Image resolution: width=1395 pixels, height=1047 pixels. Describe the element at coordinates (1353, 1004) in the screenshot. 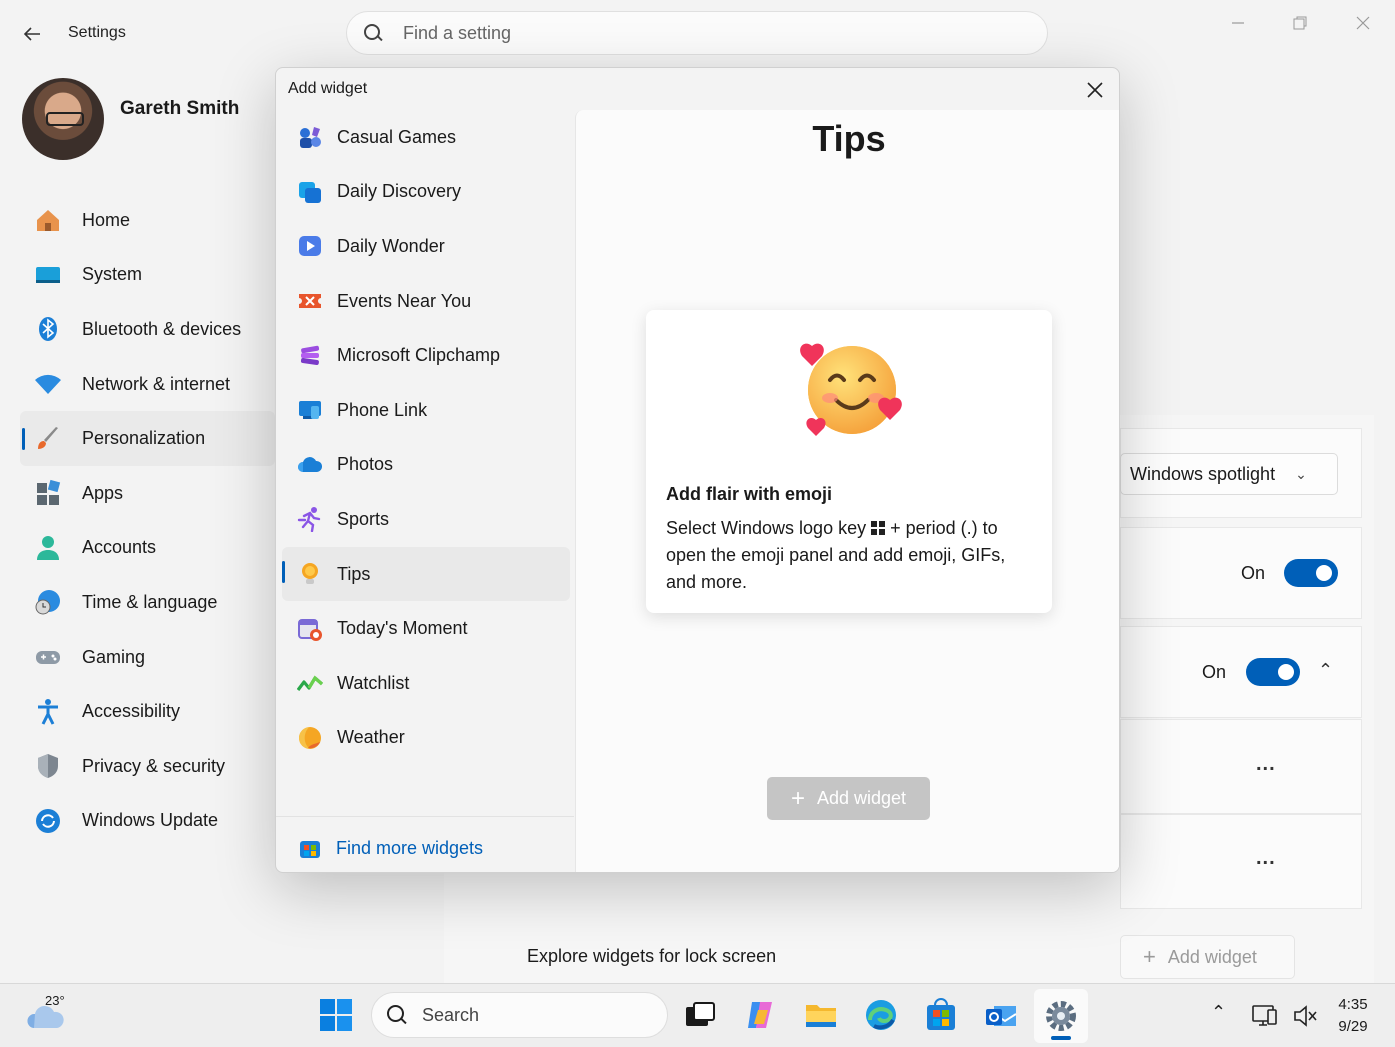

I see `clock-time: 4:35` at that location.